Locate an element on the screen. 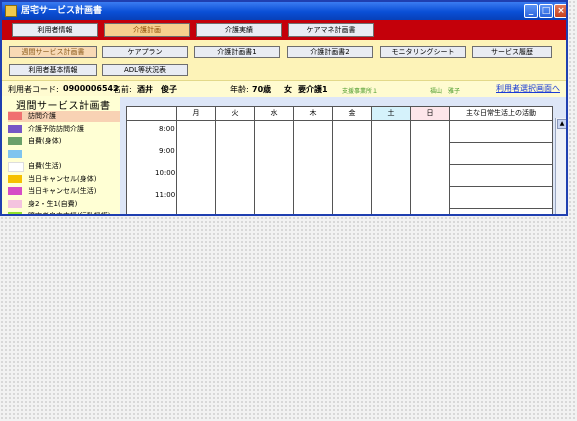 Image resolution: width=577 pixels, height=421 pixels. legend-label: 自費(生活) is located at coordinates (45, 166).